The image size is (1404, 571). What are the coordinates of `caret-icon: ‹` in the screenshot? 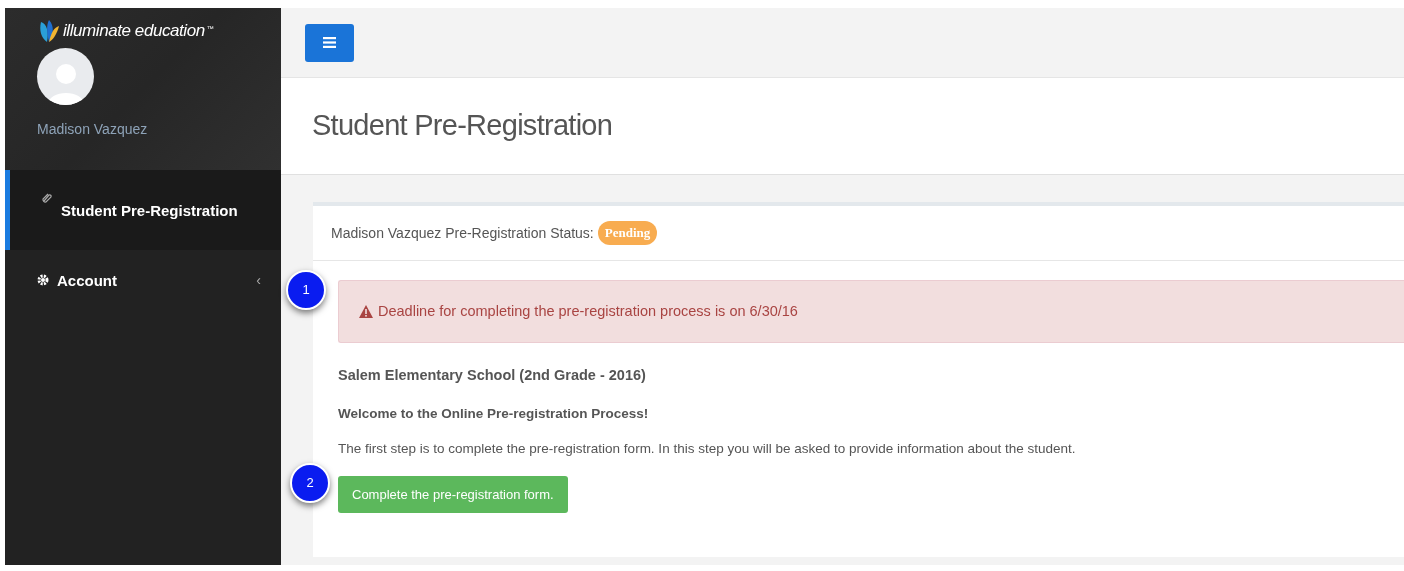 It's located at (258, 280).